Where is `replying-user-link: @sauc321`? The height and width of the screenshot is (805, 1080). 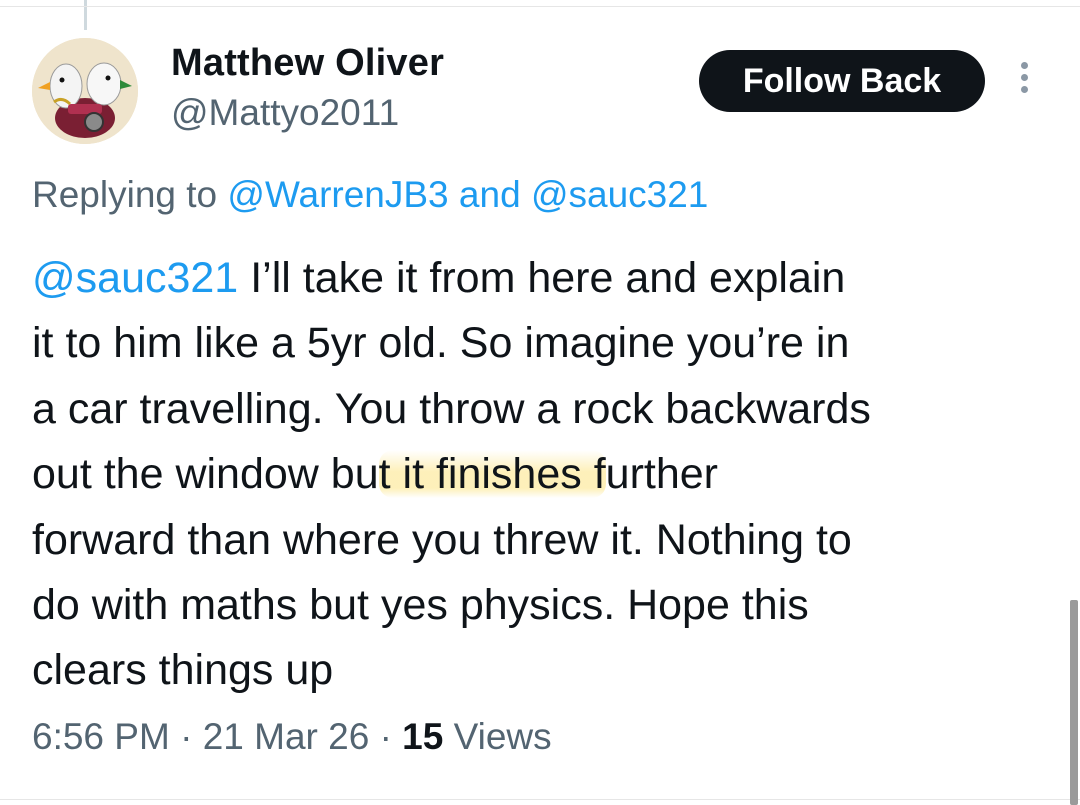 replying-user-link: @sauc321 is located at coordinates (619, 194).